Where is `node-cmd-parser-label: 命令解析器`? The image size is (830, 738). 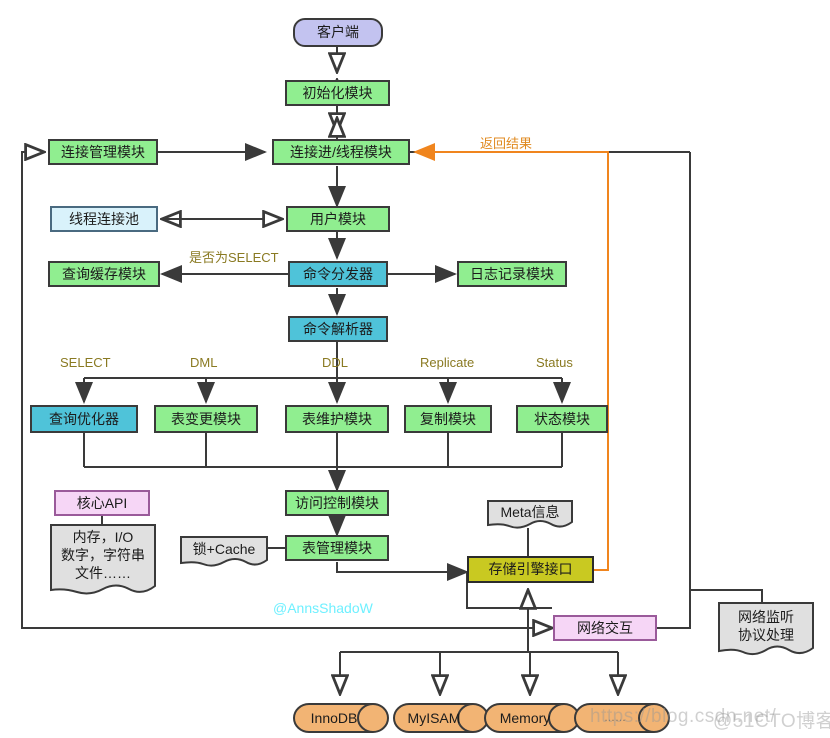
node-cmd-parser-label: 命令解析器 is located at coordinates (338, 328).